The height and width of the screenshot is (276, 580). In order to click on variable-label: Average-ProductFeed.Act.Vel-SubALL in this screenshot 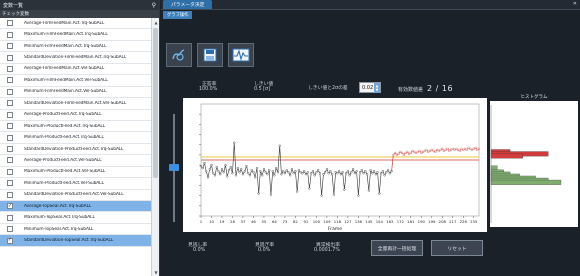, I will do `click(63, 160)`.